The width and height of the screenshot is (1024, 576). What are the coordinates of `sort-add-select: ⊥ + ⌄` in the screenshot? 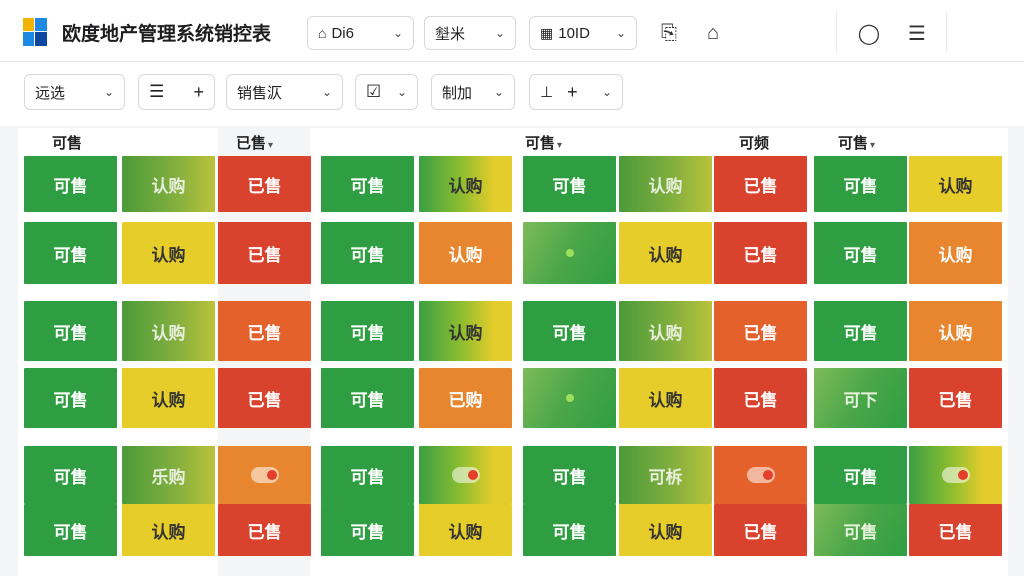 It's located at (576, 92).